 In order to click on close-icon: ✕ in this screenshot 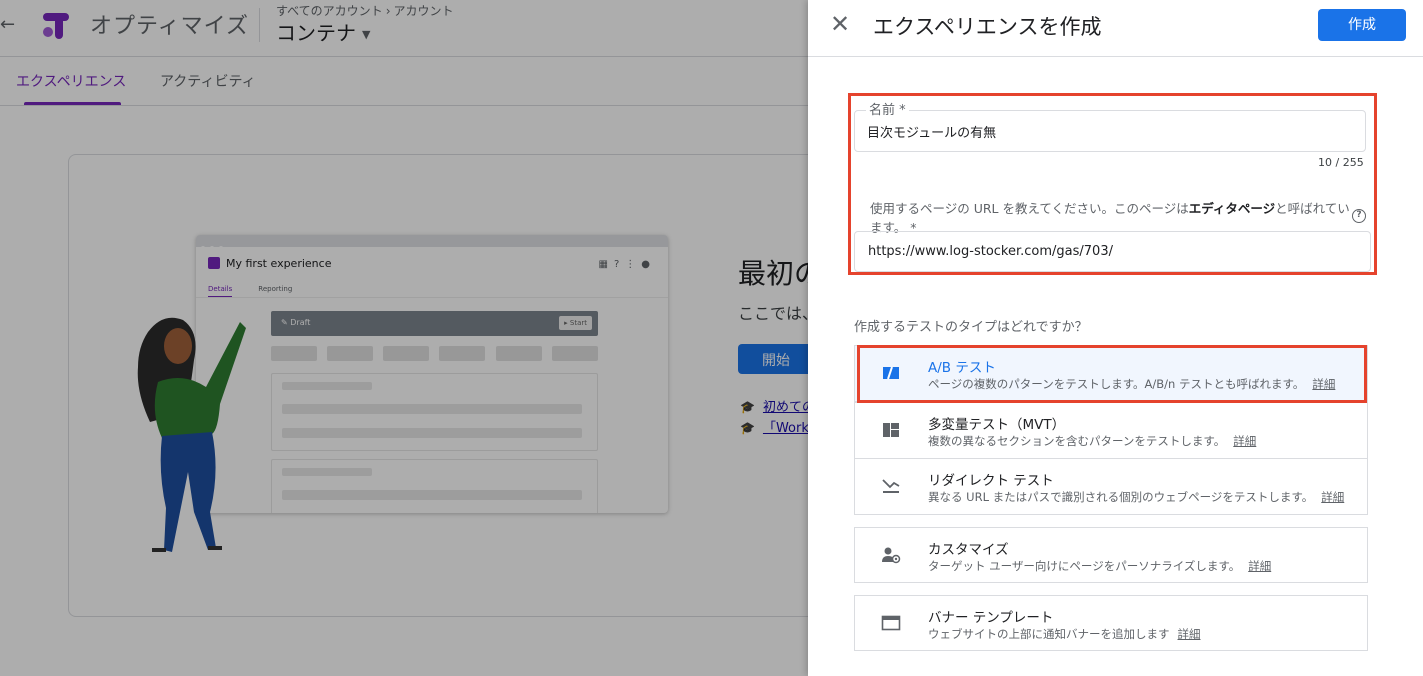, I will do `click(840, 24)`.